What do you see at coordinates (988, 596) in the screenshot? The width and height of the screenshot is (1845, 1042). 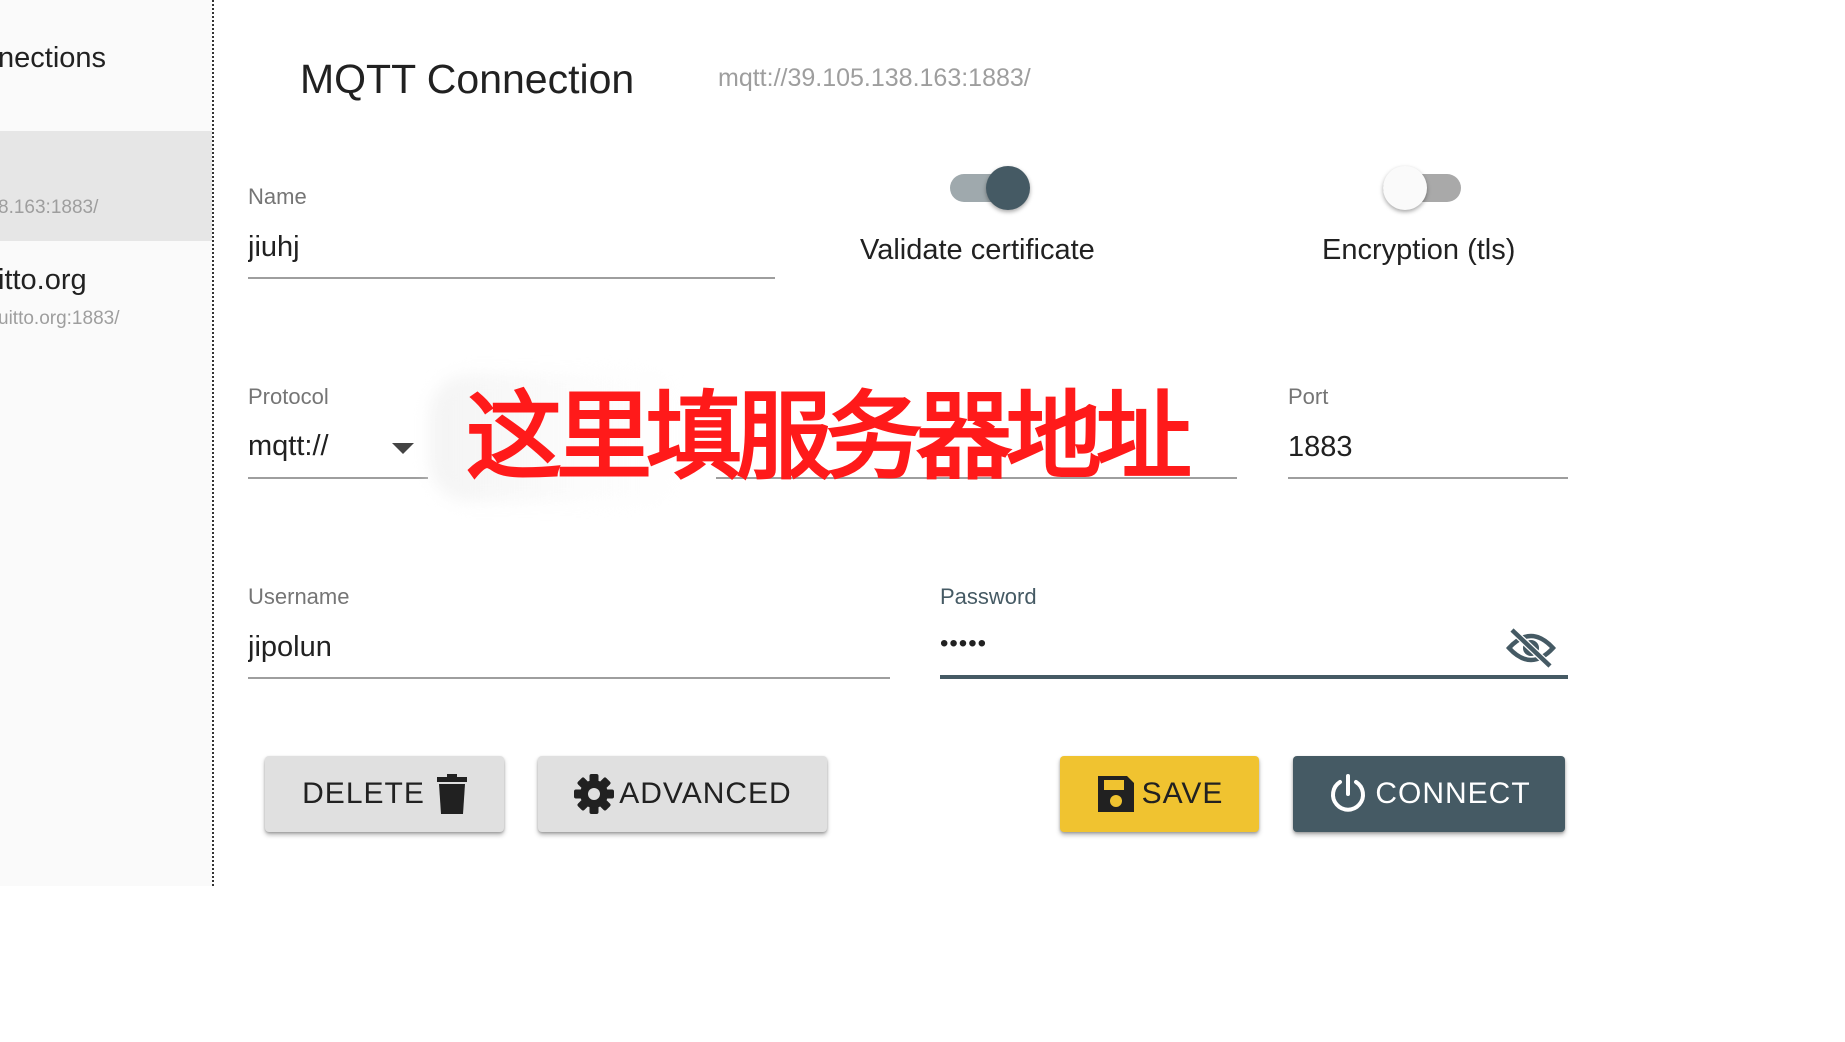 I see `password-label: Password` at bounding box center [988, 596].